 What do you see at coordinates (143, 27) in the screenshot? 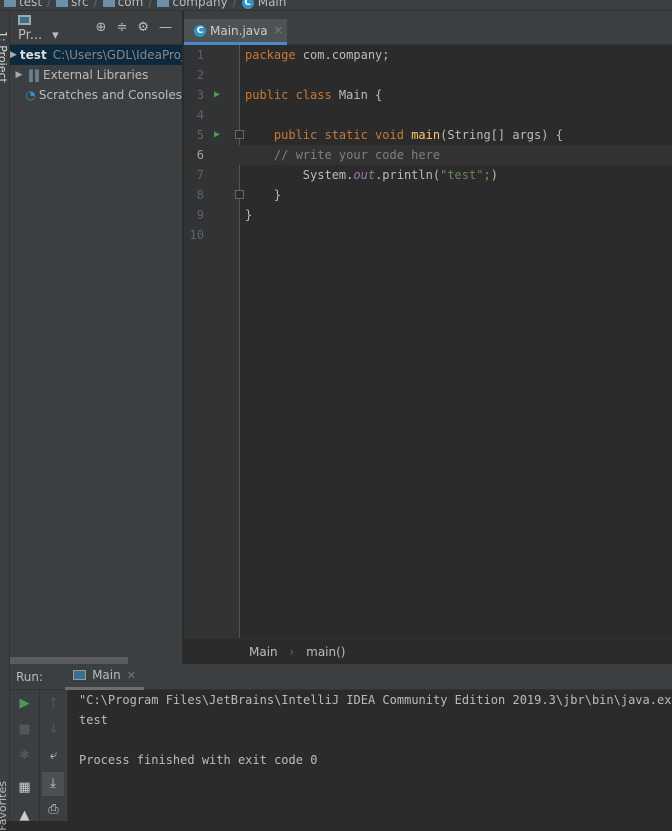
I see `gear-icon: ⚙` at bounding box center [143, 27].